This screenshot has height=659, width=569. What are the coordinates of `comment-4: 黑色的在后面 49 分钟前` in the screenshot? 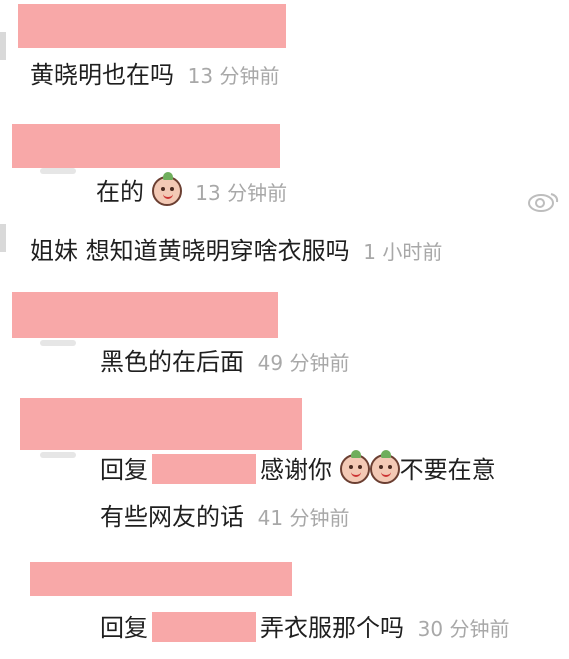 It's located at (224, 362).